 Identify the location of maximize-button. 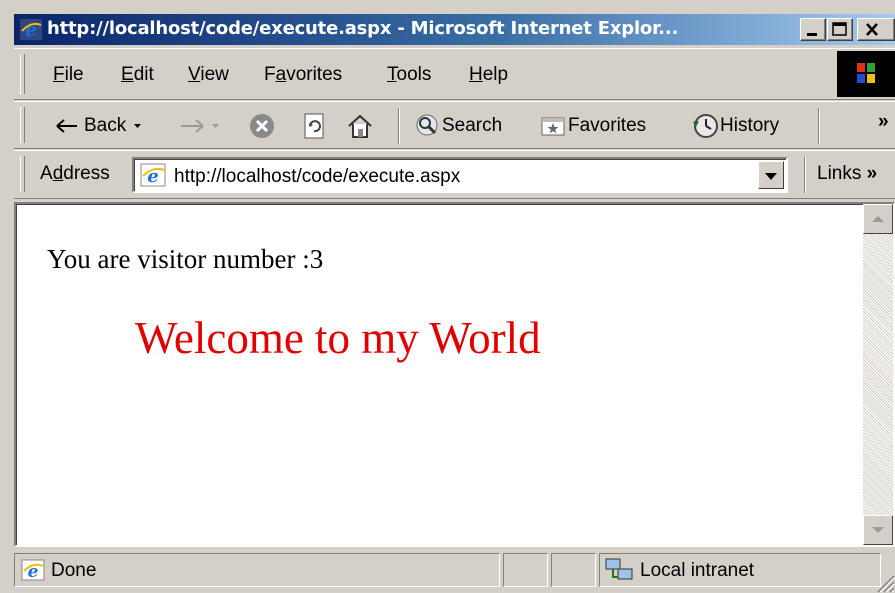
(840, 29).